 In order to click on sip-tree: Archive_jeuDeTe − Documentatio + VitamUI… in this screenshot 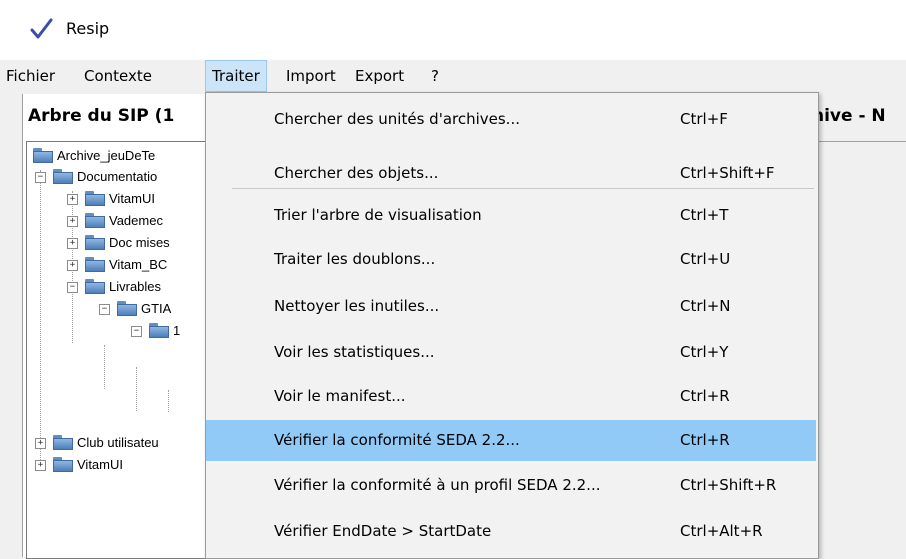, I will do `click(116, 350)`.